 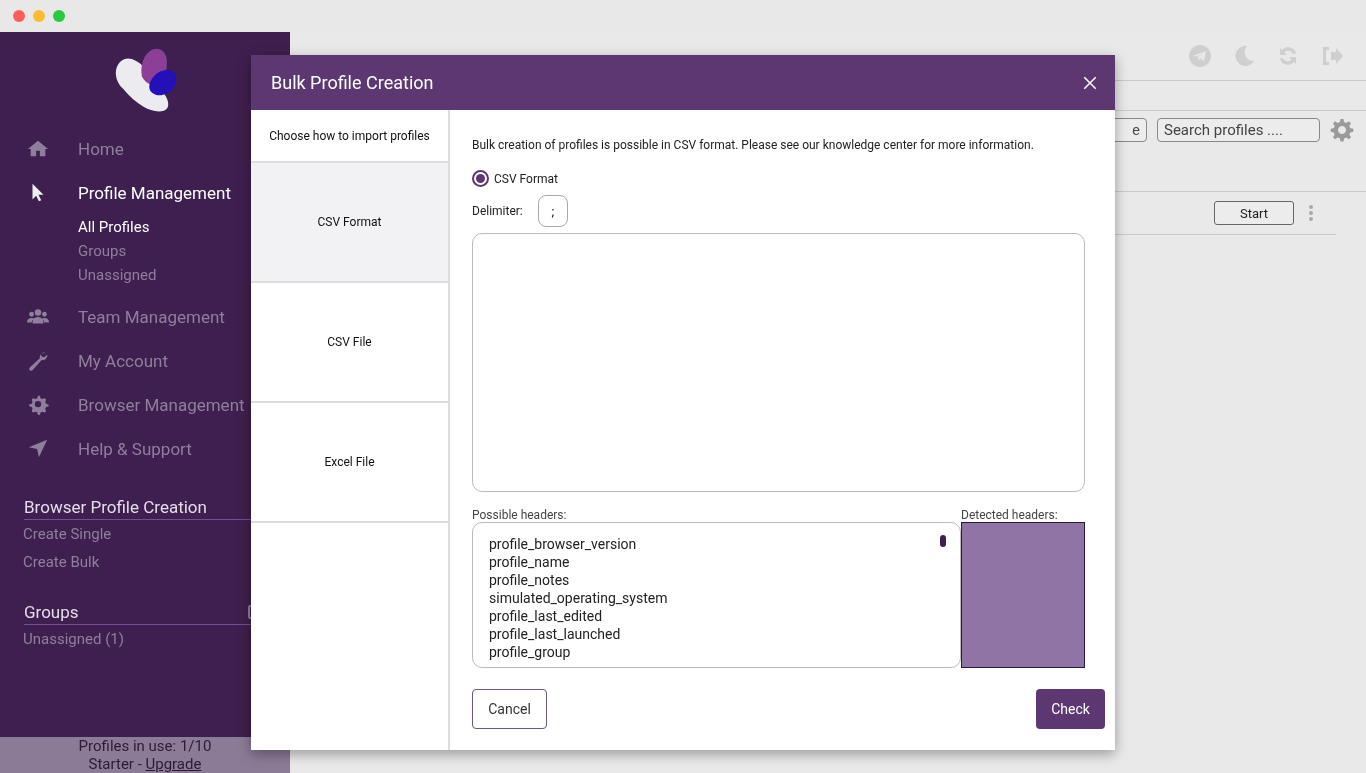 I want to click on header-name: profile_browser_version, so click(x=563, y=544).